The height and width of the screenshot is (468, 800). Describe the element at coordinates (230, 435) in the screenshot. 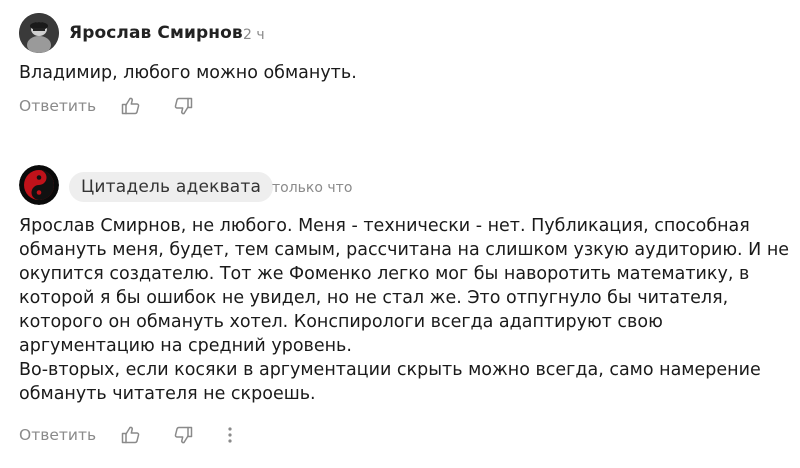

I see `more-vertical-icon` at that location.